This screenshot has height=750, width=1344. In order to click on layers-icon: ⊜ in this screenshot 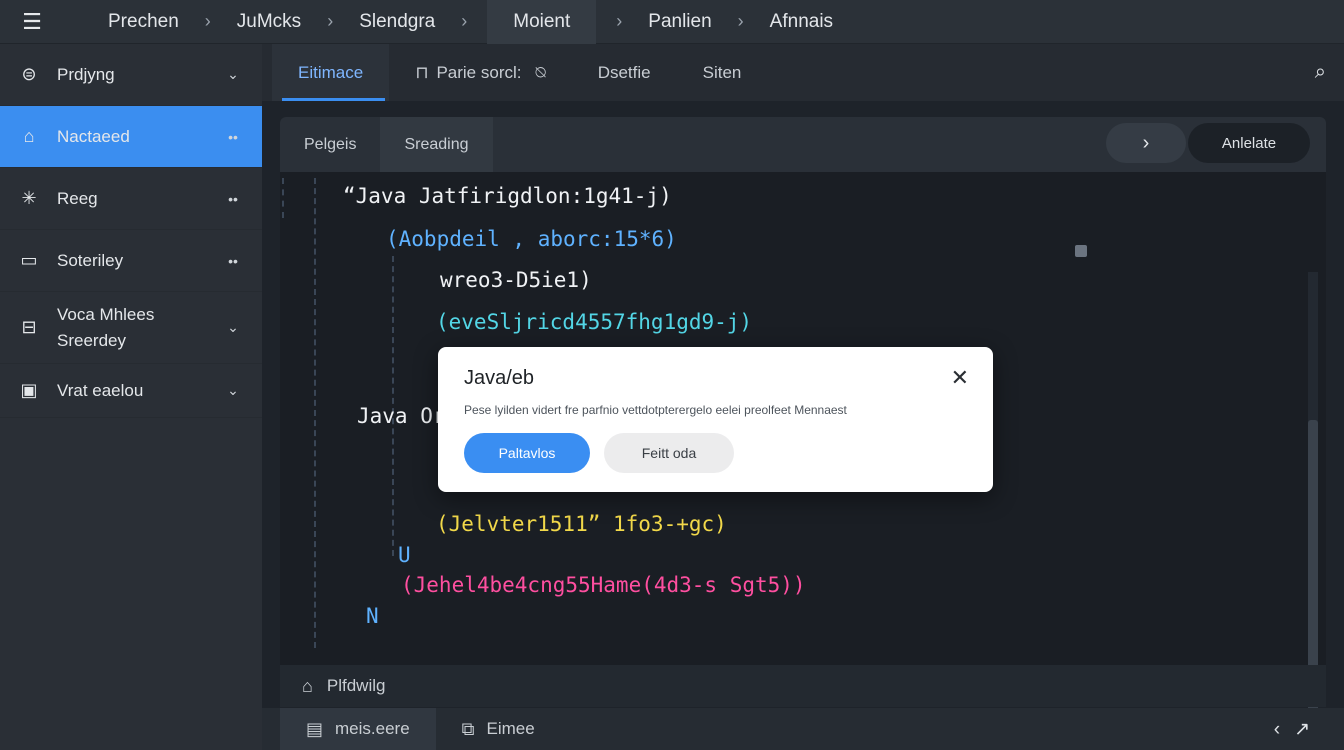, I will do `click(29, 74)`.